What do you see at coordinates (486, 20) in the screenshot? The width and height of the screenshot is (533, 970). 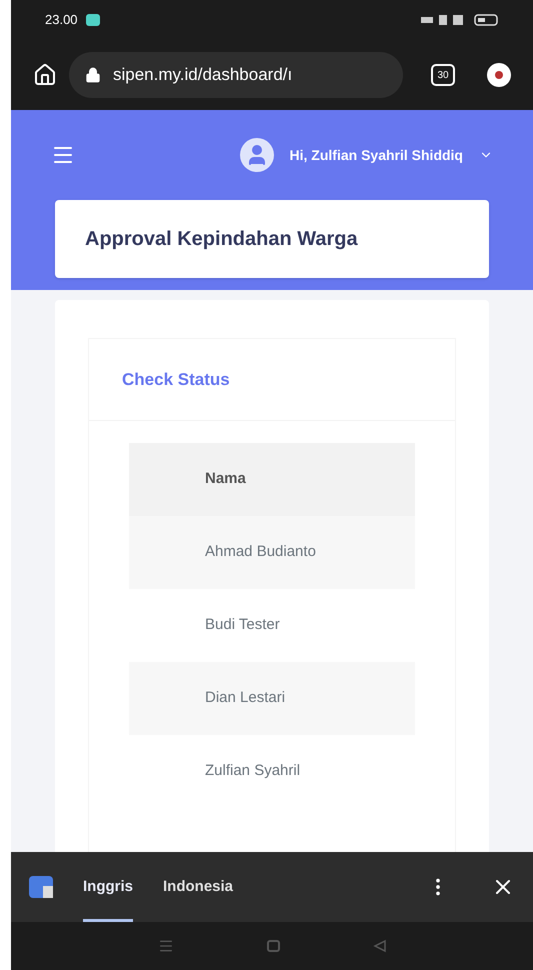 I see `battery-icon` at bounding box center [486, 20].